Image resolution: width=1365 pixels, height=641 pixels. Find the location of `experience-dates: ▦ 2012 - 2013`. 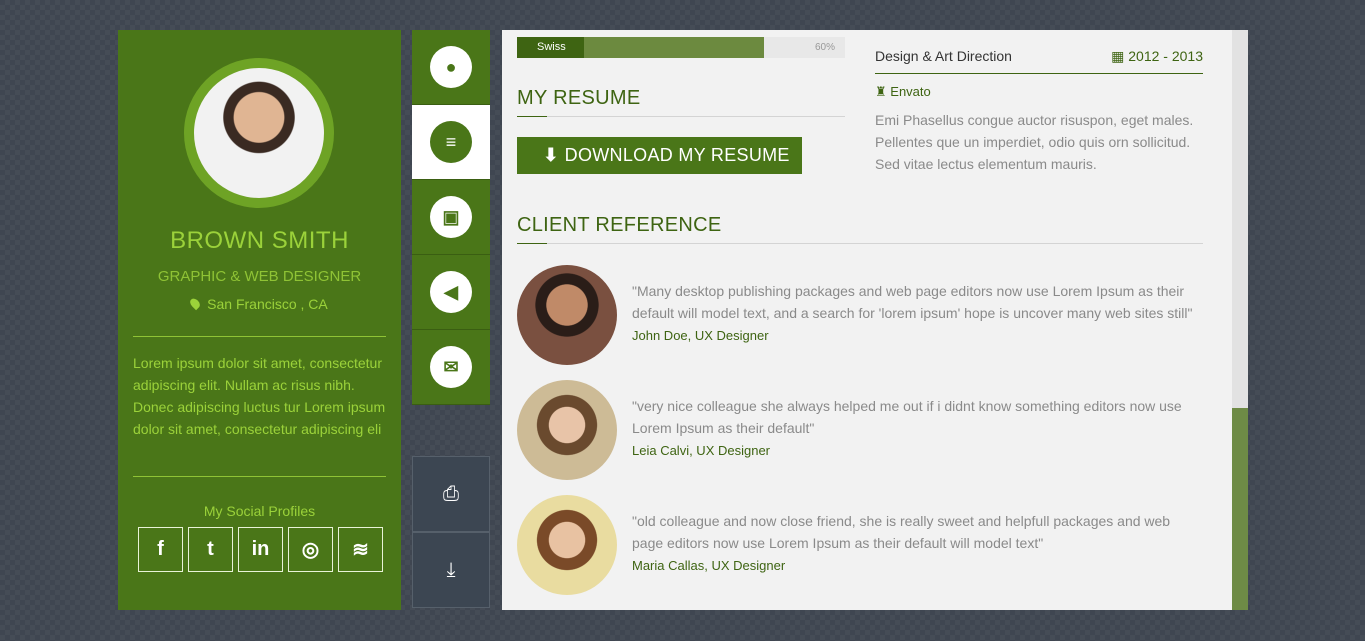

experience-dates: ▦ 2012 - 2013 is located at coordinates (1157, 56).